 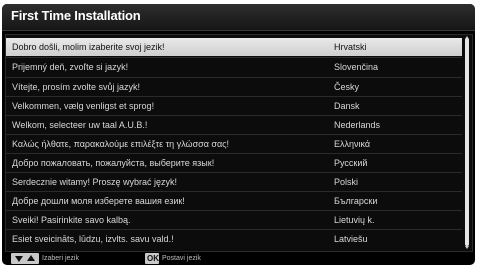 I want to click on language-name: Hrvatski, so click(x=350, y=47).